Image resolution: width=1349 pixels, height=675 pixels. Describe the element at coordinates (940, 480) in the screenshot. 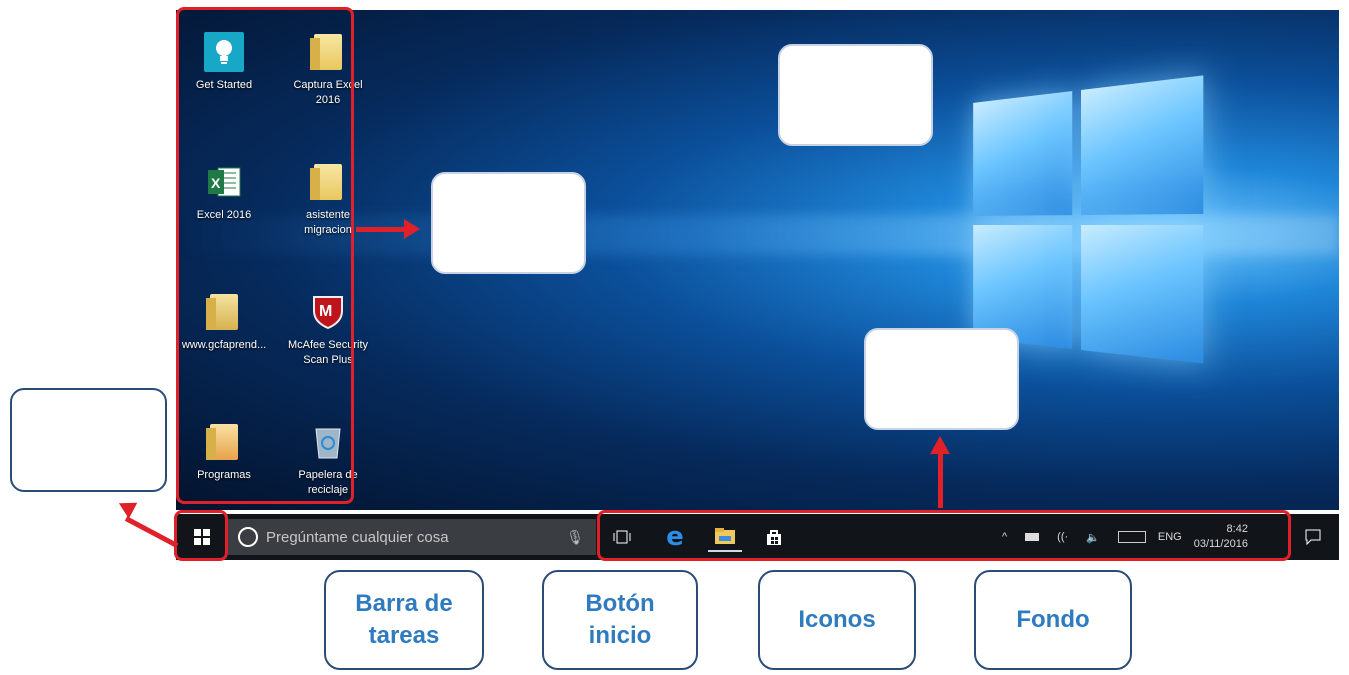

I see `arrow-to-taskbar-box` at that location.